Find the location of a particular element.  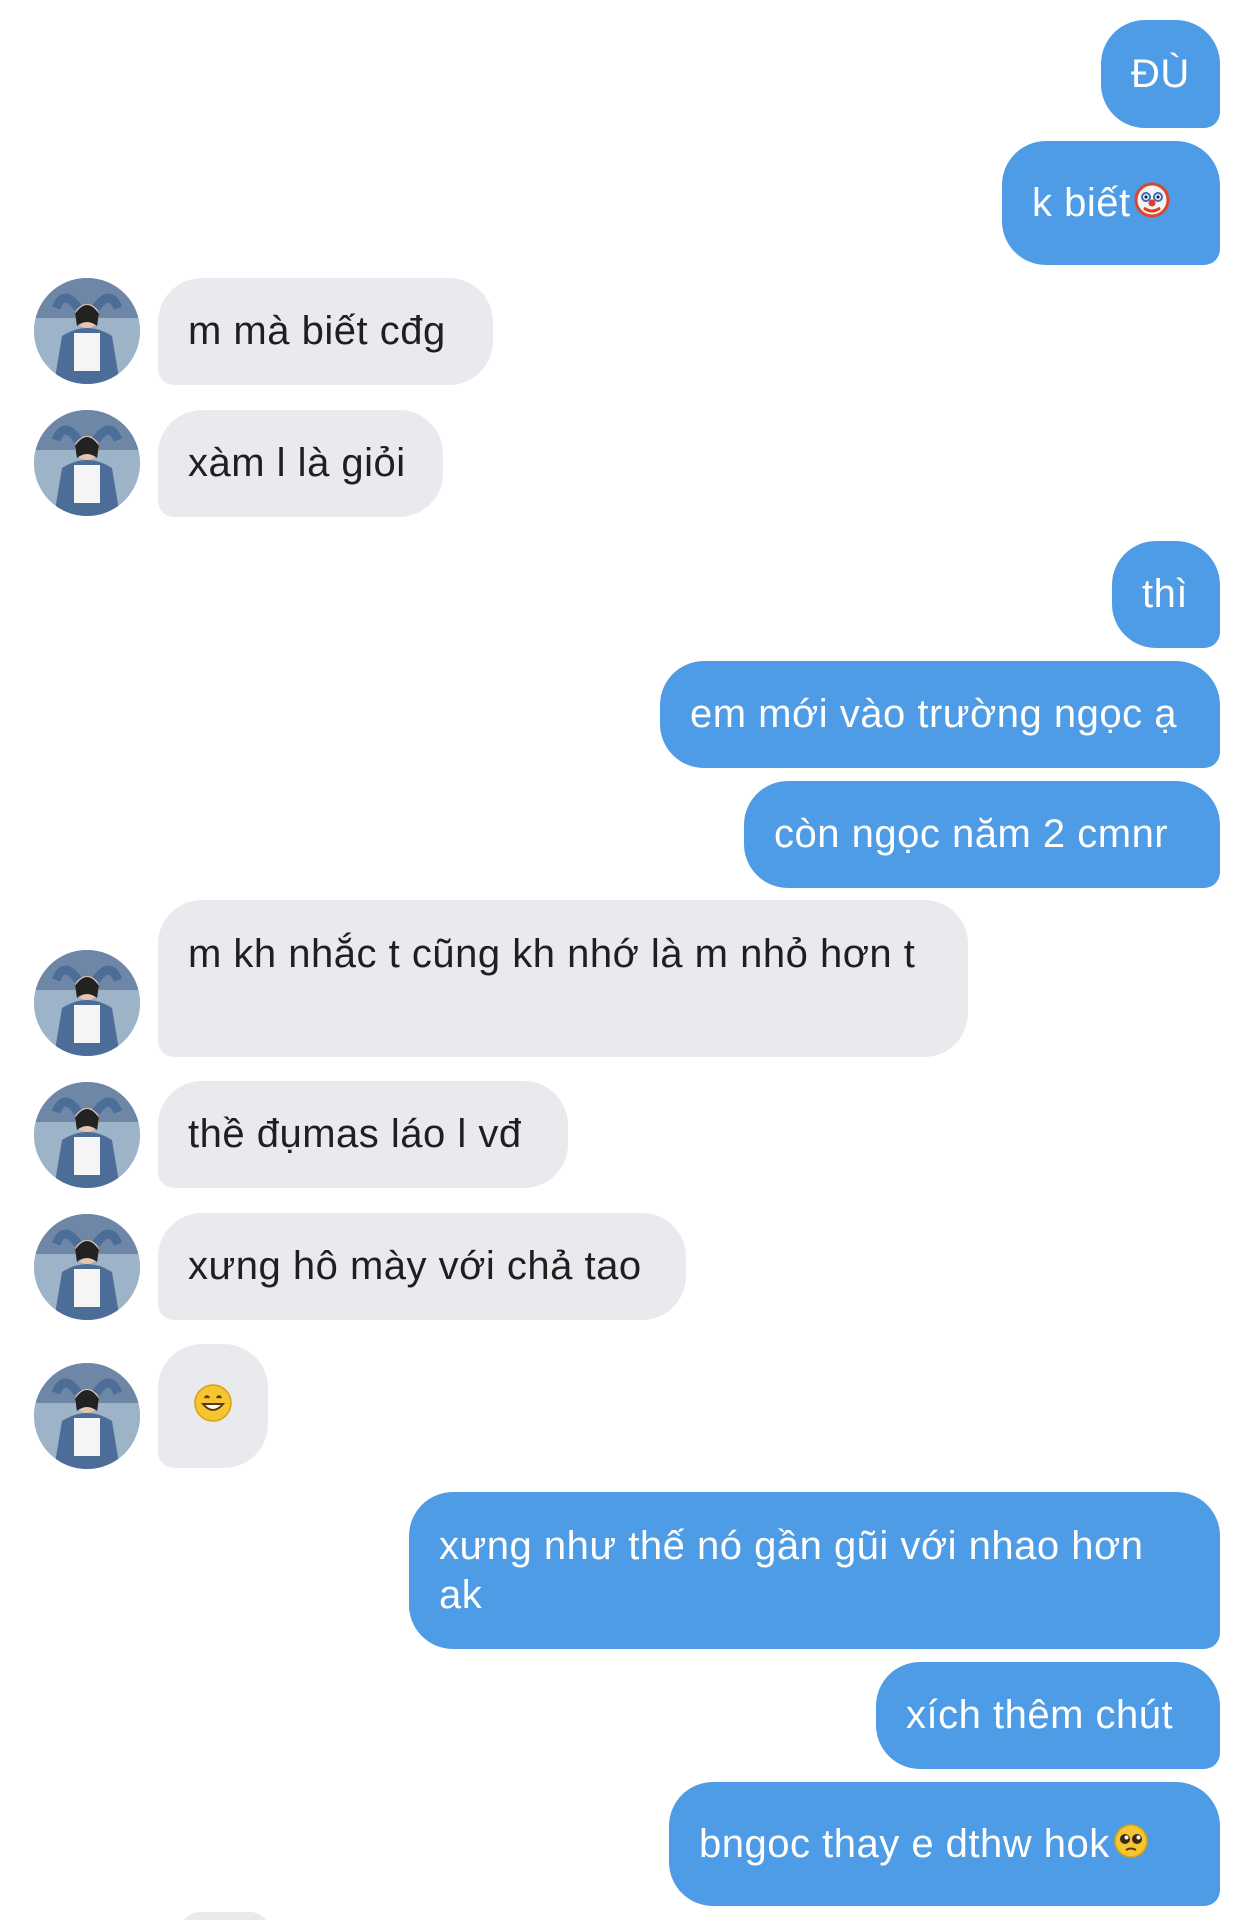

message-text: bngoc thay e dthw hok is located at coordinates (904, 1843).